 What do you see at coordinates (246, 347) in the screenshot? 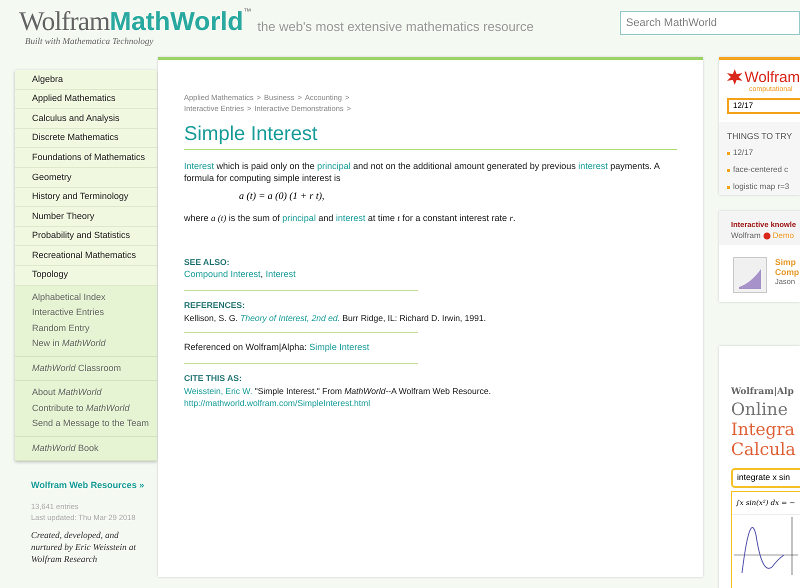
I see `alpha-reference-label: Referenced on Wolfram|Alpha:` at bounding box center [246, 347].